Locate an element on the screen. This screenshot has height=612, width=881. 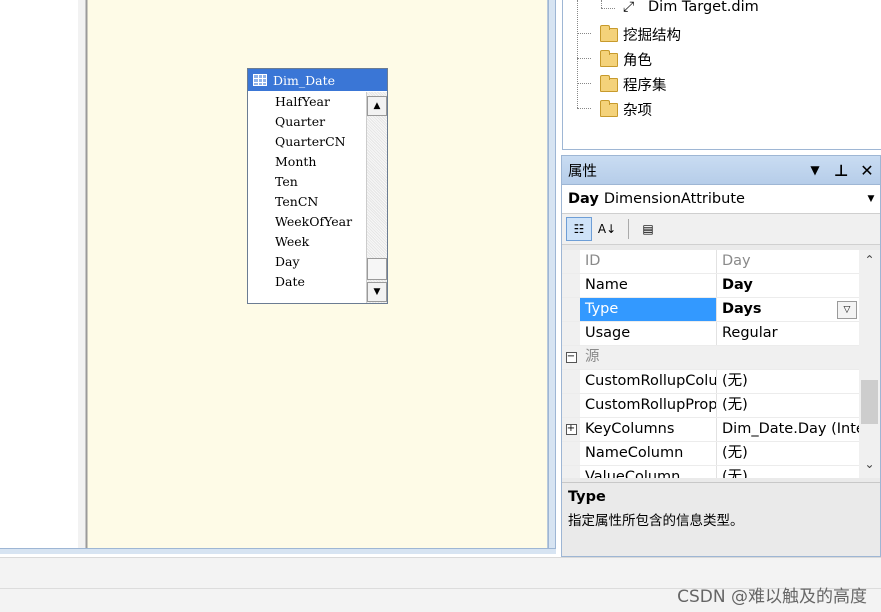
table-icon is located at coordinates (260, 80).